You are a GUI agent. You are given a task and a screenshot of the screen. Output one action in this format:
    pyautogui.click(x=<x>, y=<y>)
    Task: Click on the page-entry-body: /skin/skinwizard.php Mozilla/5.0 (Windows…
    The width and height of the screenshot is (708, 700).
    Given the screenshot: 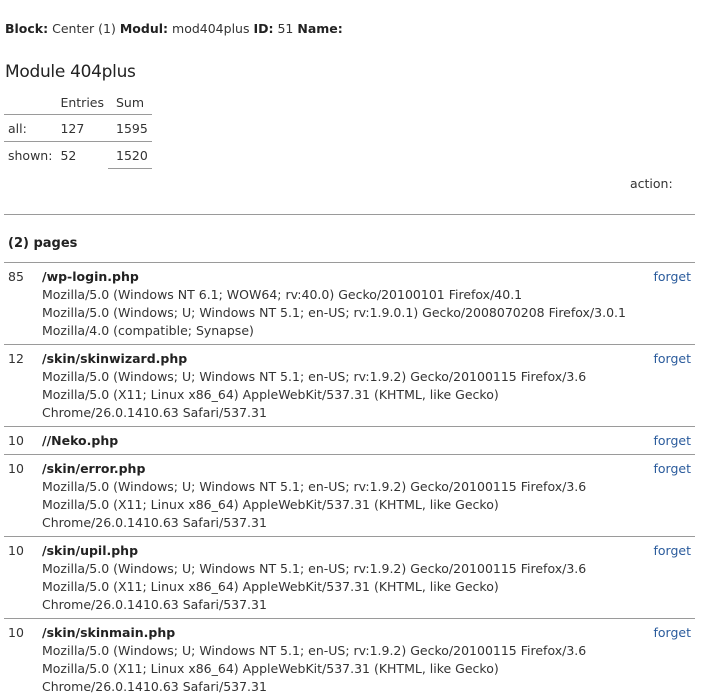 What is the action you would take?
    pyautogui.click(x=337, y=386)
    